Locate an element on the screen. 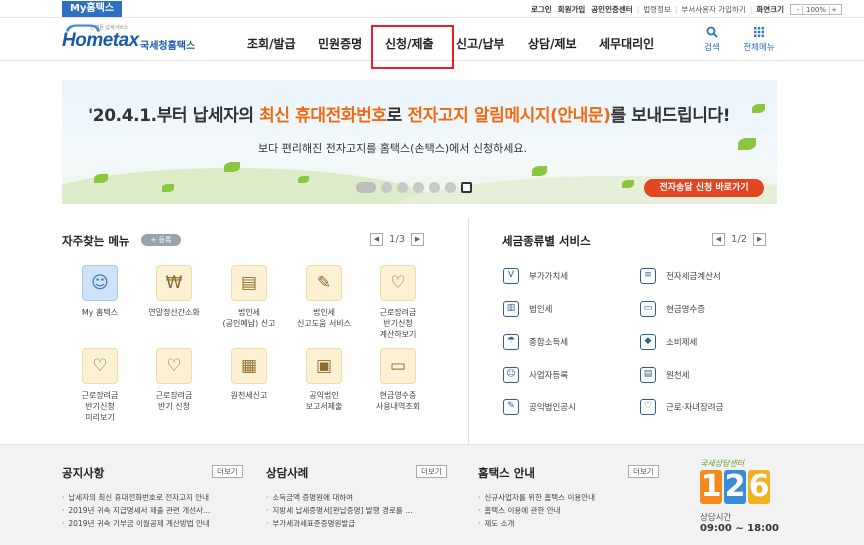 This screenshot has width=864, height=545. fav-year-end-settlement: ₩ 연말정산간소화 is located at coordinates (174, 291).